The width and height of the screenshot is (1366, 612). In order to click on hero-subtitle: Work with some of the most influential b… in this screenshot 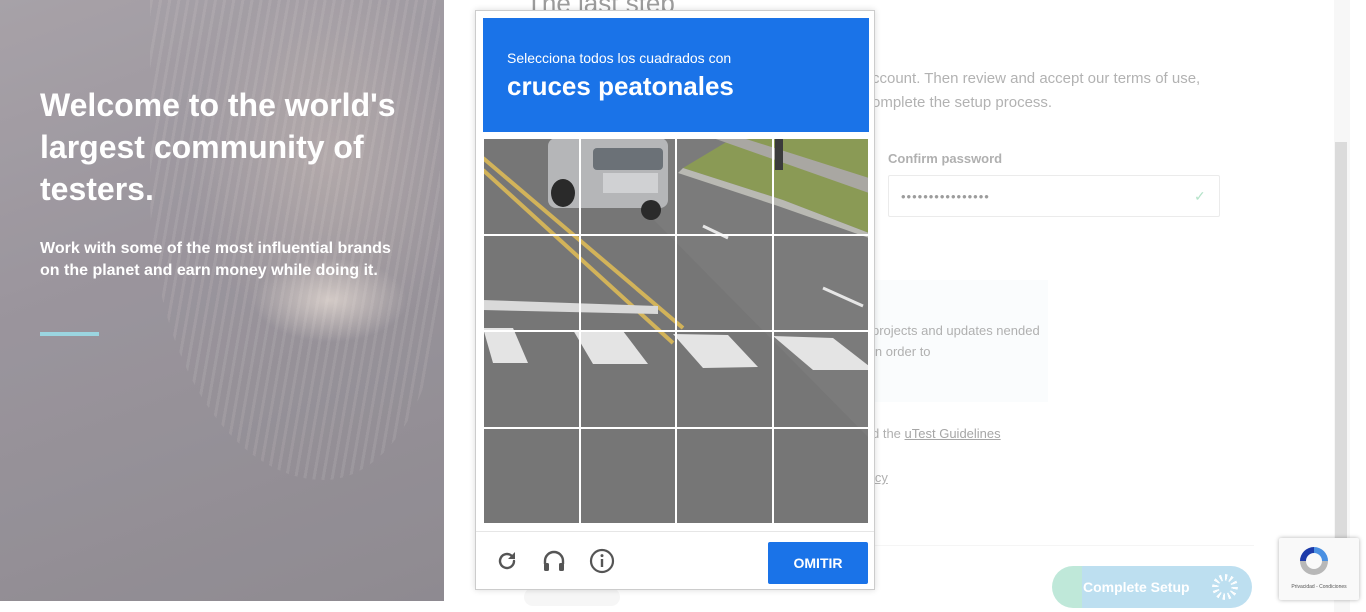, I will do `click(215, 259)`.